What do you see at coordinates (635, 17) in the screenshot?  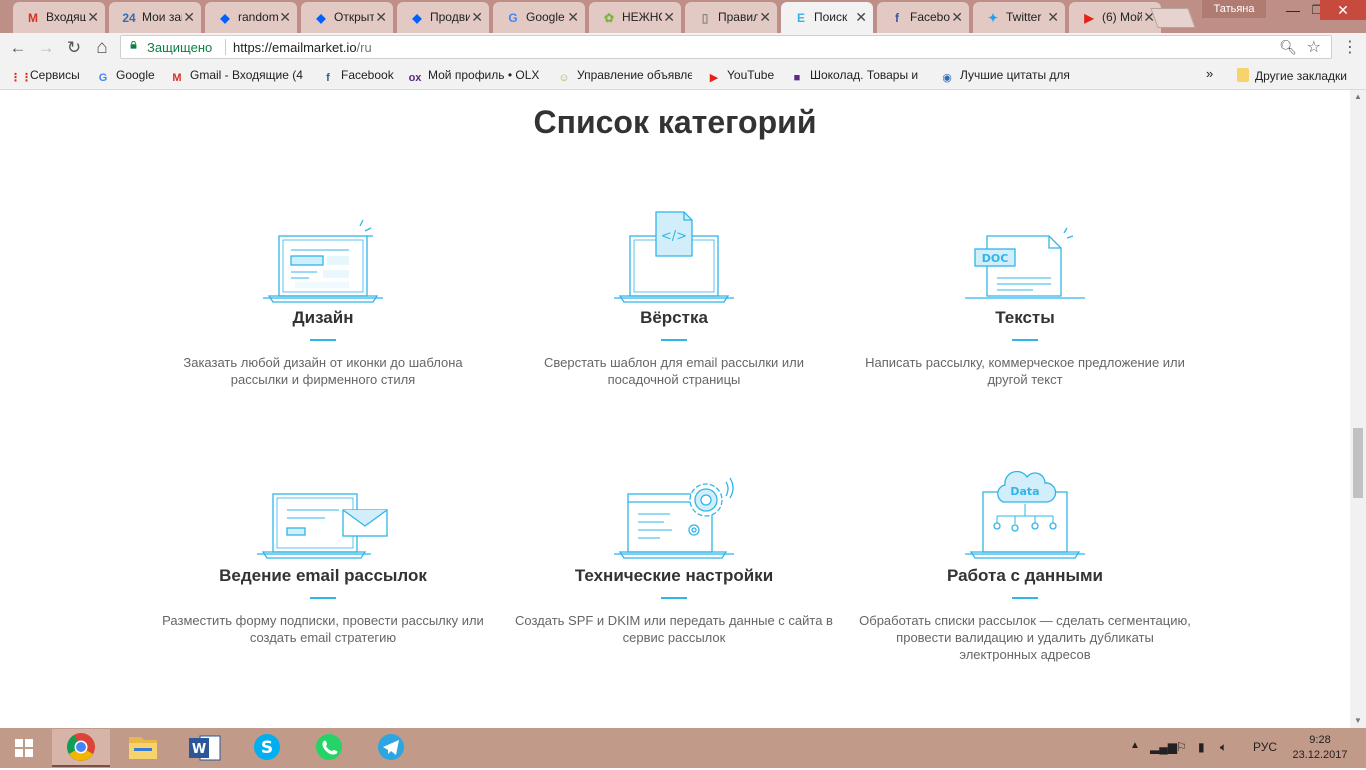 I see `tab-6: ✿ НЕЖНО✕` at bounding box center [635, 17].